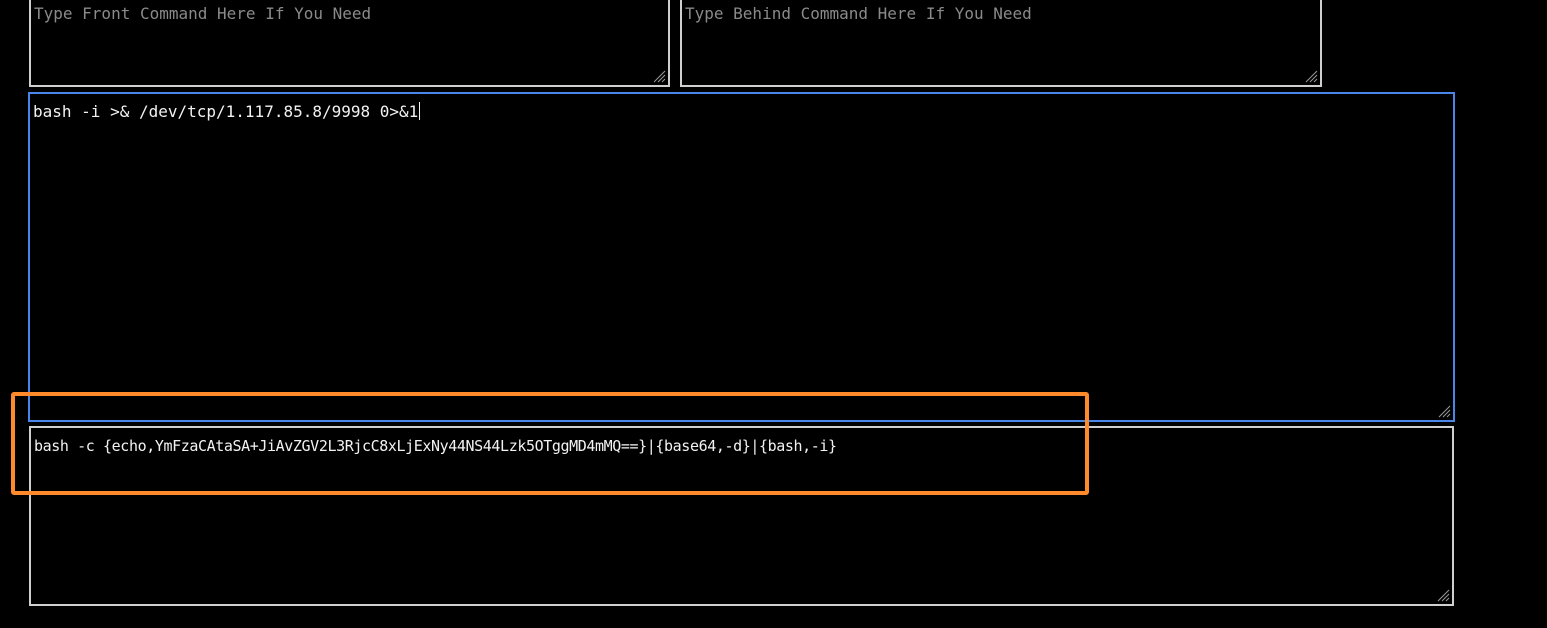 The image size is (1547, 628). Describe the element at coordinates (203, 13) in the screenshot. I see `front-command-placeholder: Type Front Command Here If You Need` at that location.